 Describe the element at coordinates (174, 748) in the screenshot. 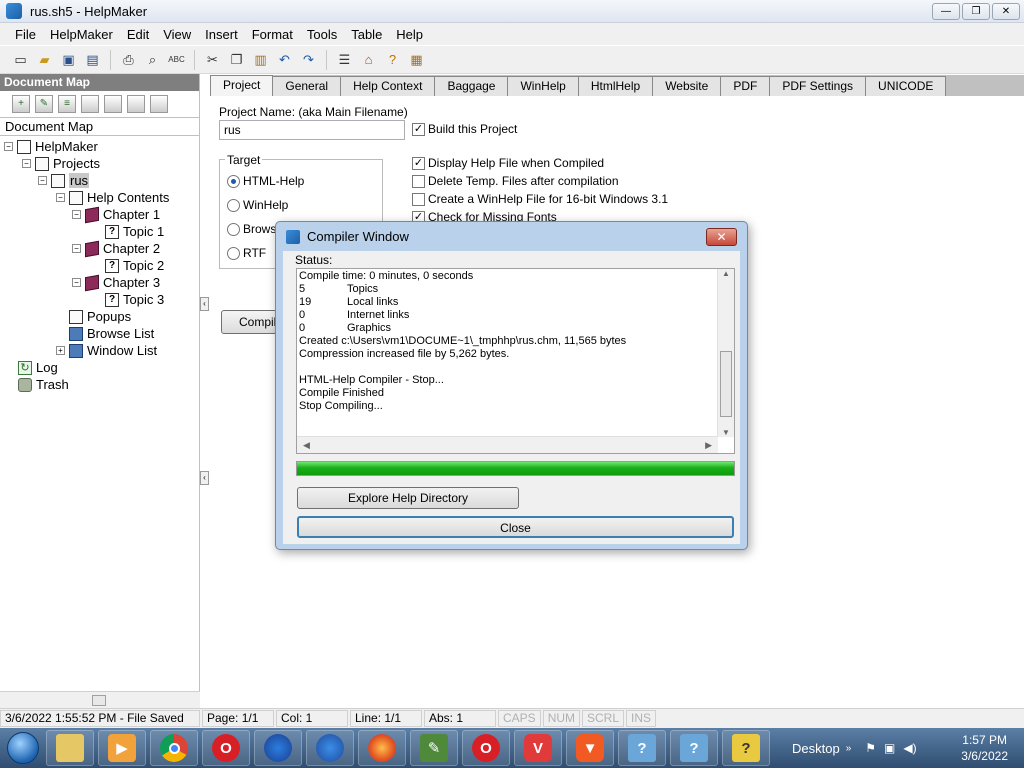

I see `taskbar-chrome` at that location.